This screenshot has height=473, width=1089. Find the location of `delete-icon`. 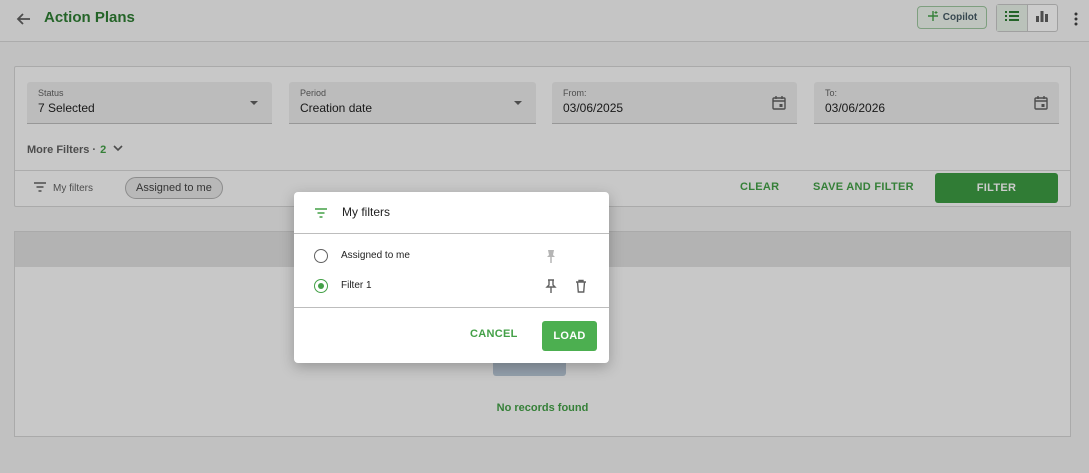

delete-icon is located at coordinates (581, 286).